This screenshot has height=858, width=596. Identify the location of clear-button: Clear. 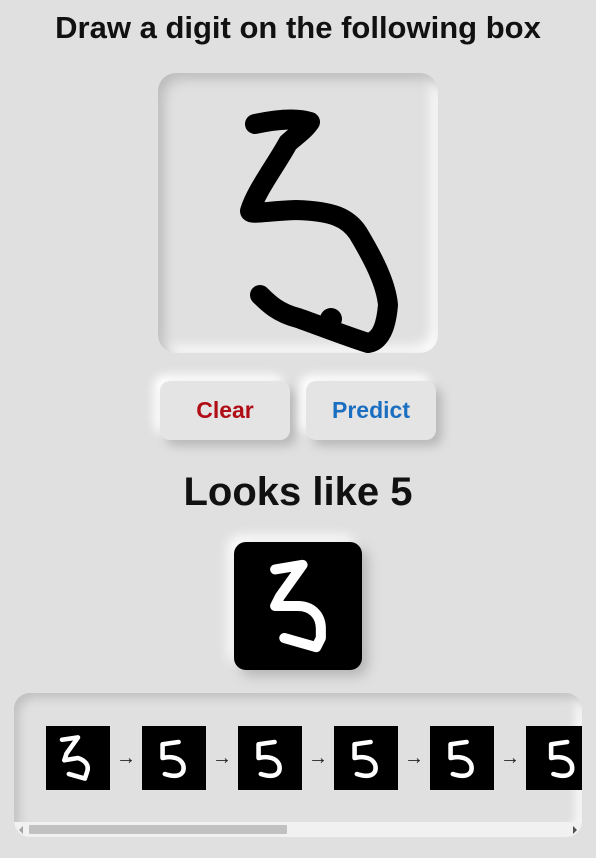
(225, 410).